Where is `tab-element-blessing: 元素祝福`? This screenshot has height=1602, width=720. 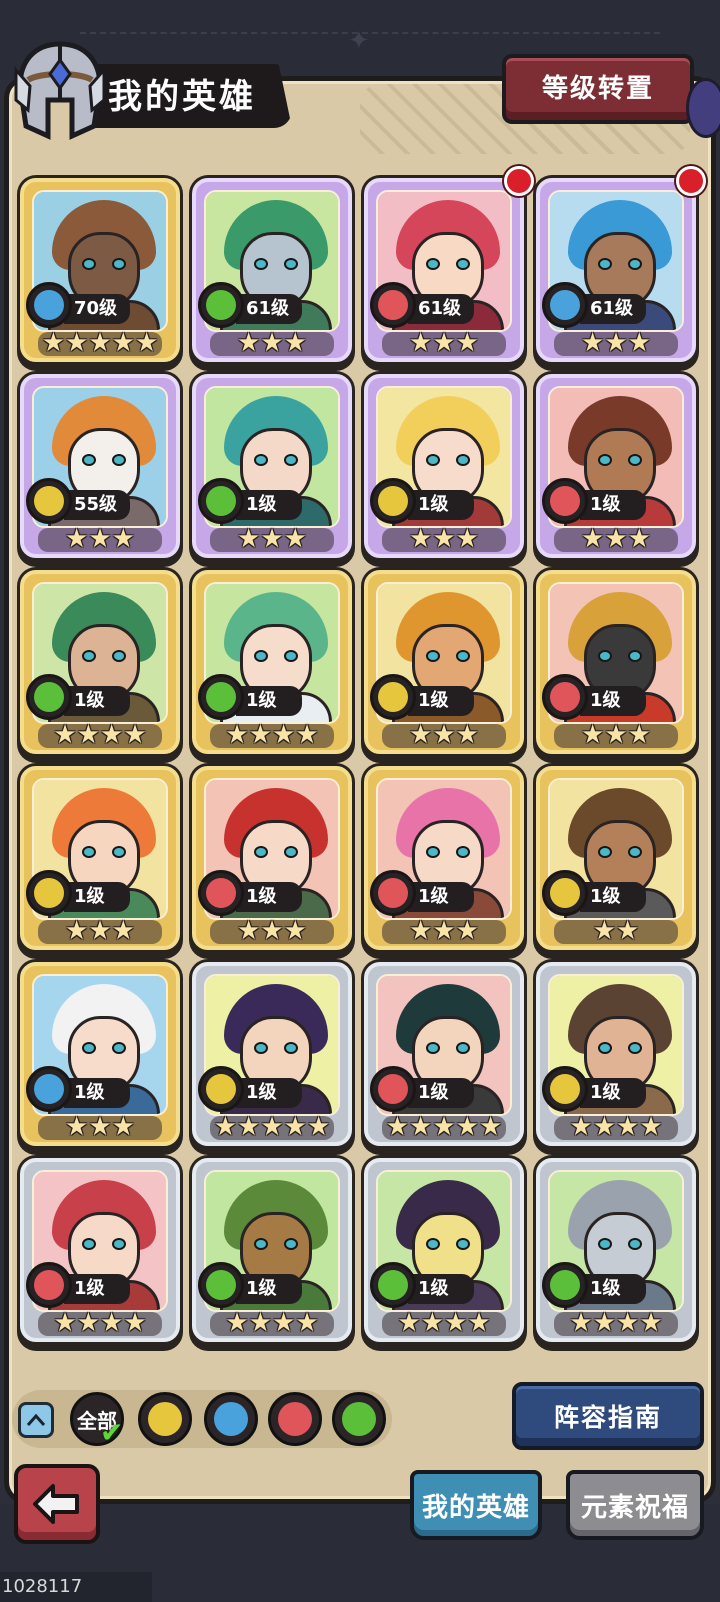 tab-element-blessing: 元素祝福 is located at coordinates (635, 1505).